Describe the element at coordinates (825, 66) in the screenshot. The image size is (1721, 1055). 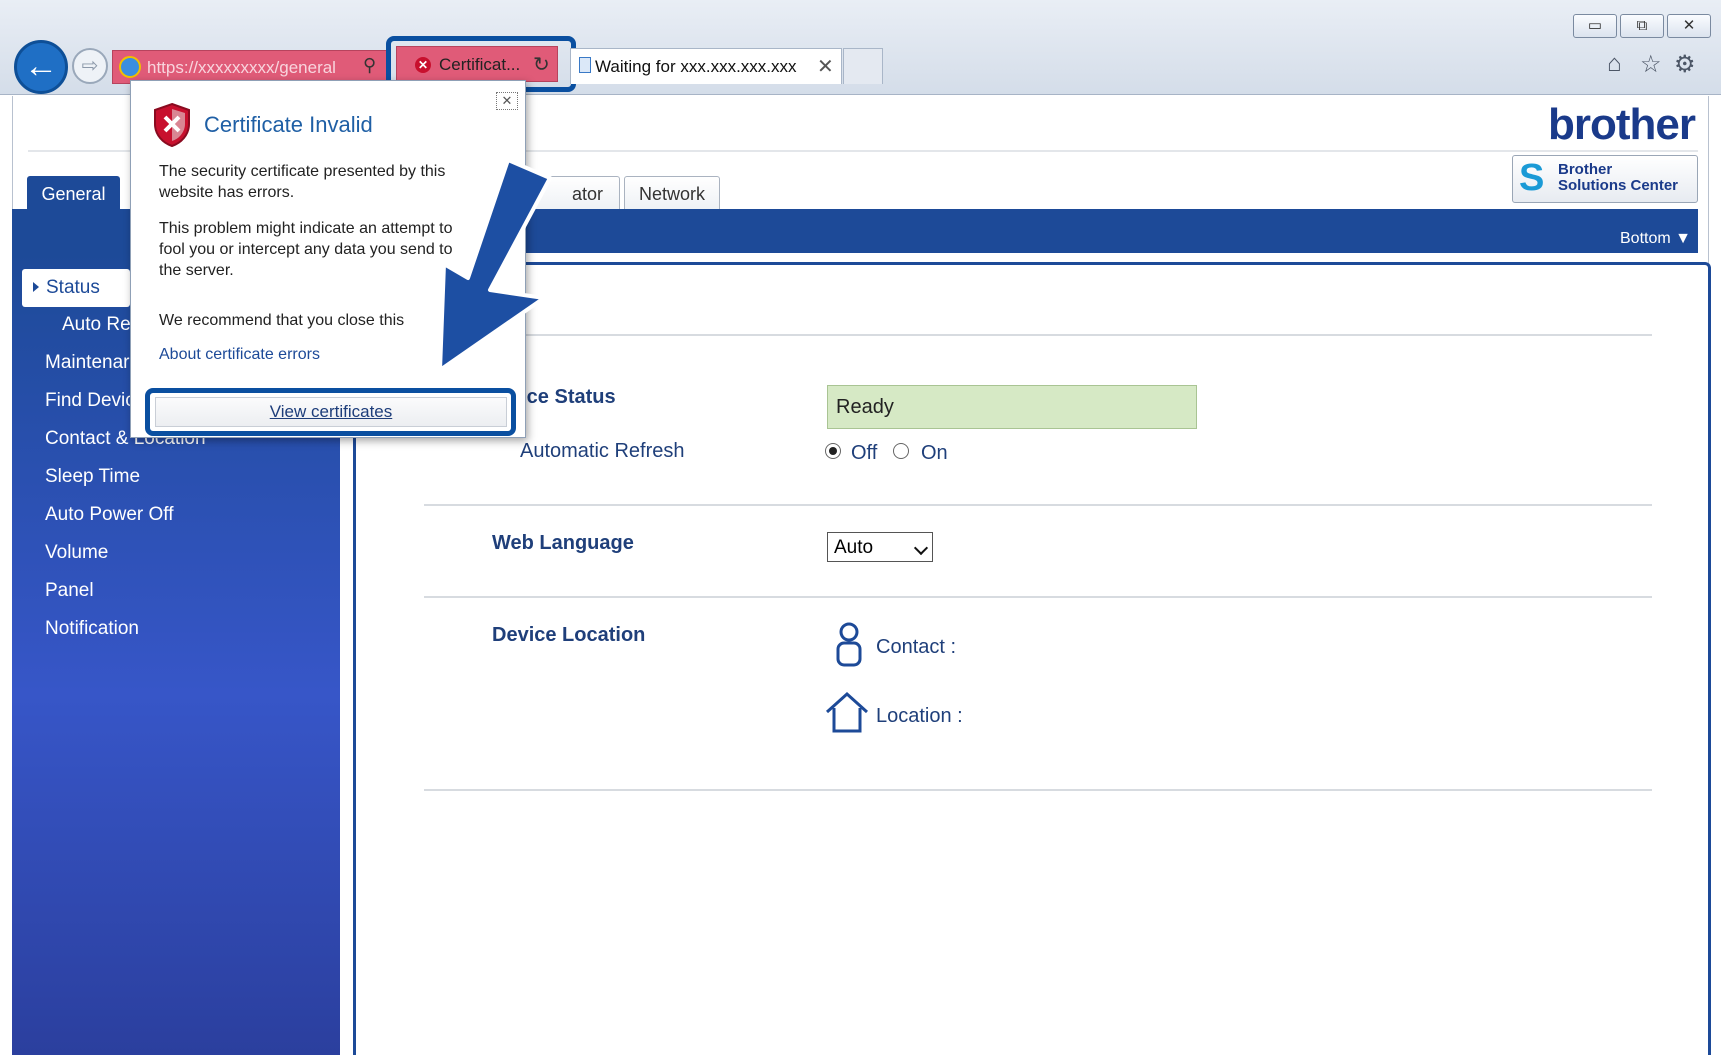
I see `close-tab-icon: ✕` at that location.